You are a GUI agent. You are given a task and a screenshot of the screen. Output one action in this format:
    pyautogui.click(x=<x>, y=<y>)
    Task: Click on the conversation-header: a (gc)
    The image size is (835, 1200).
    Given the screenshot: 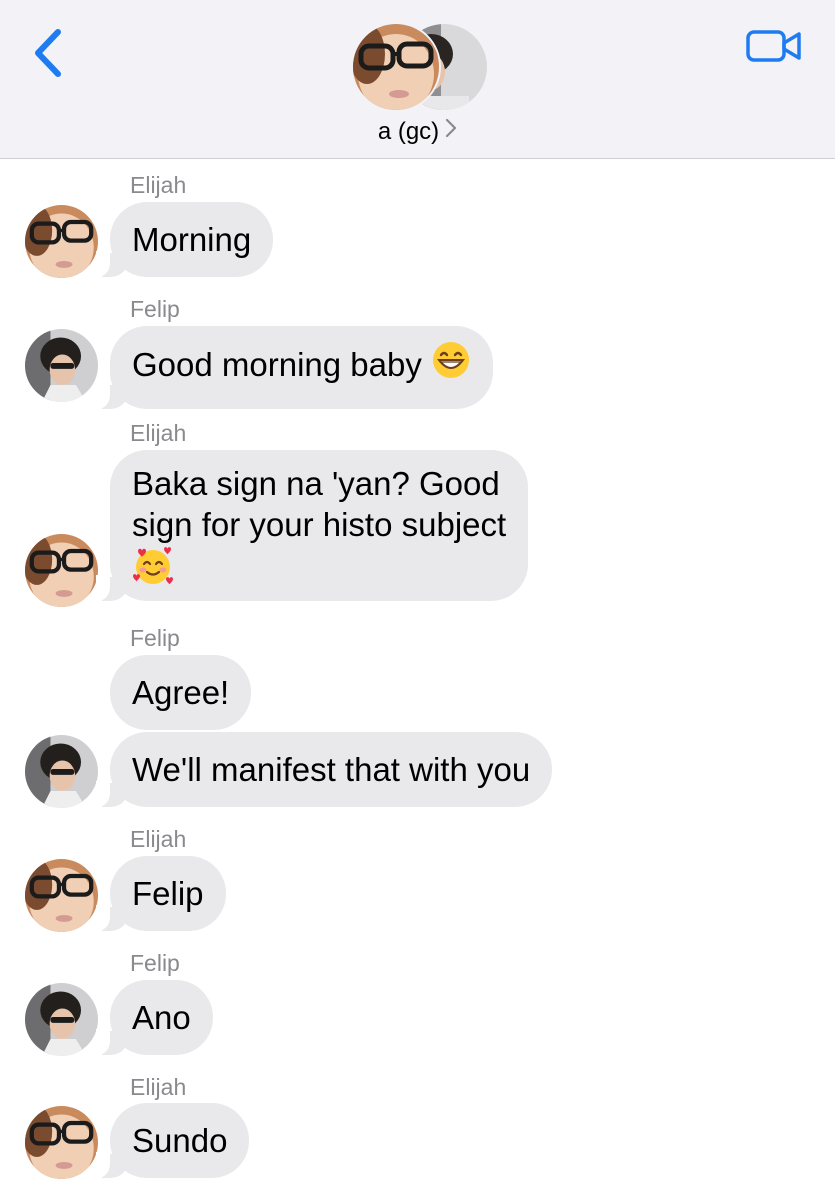 What is the action you would take?
    pyautogui.click(x=417, y=79)
    